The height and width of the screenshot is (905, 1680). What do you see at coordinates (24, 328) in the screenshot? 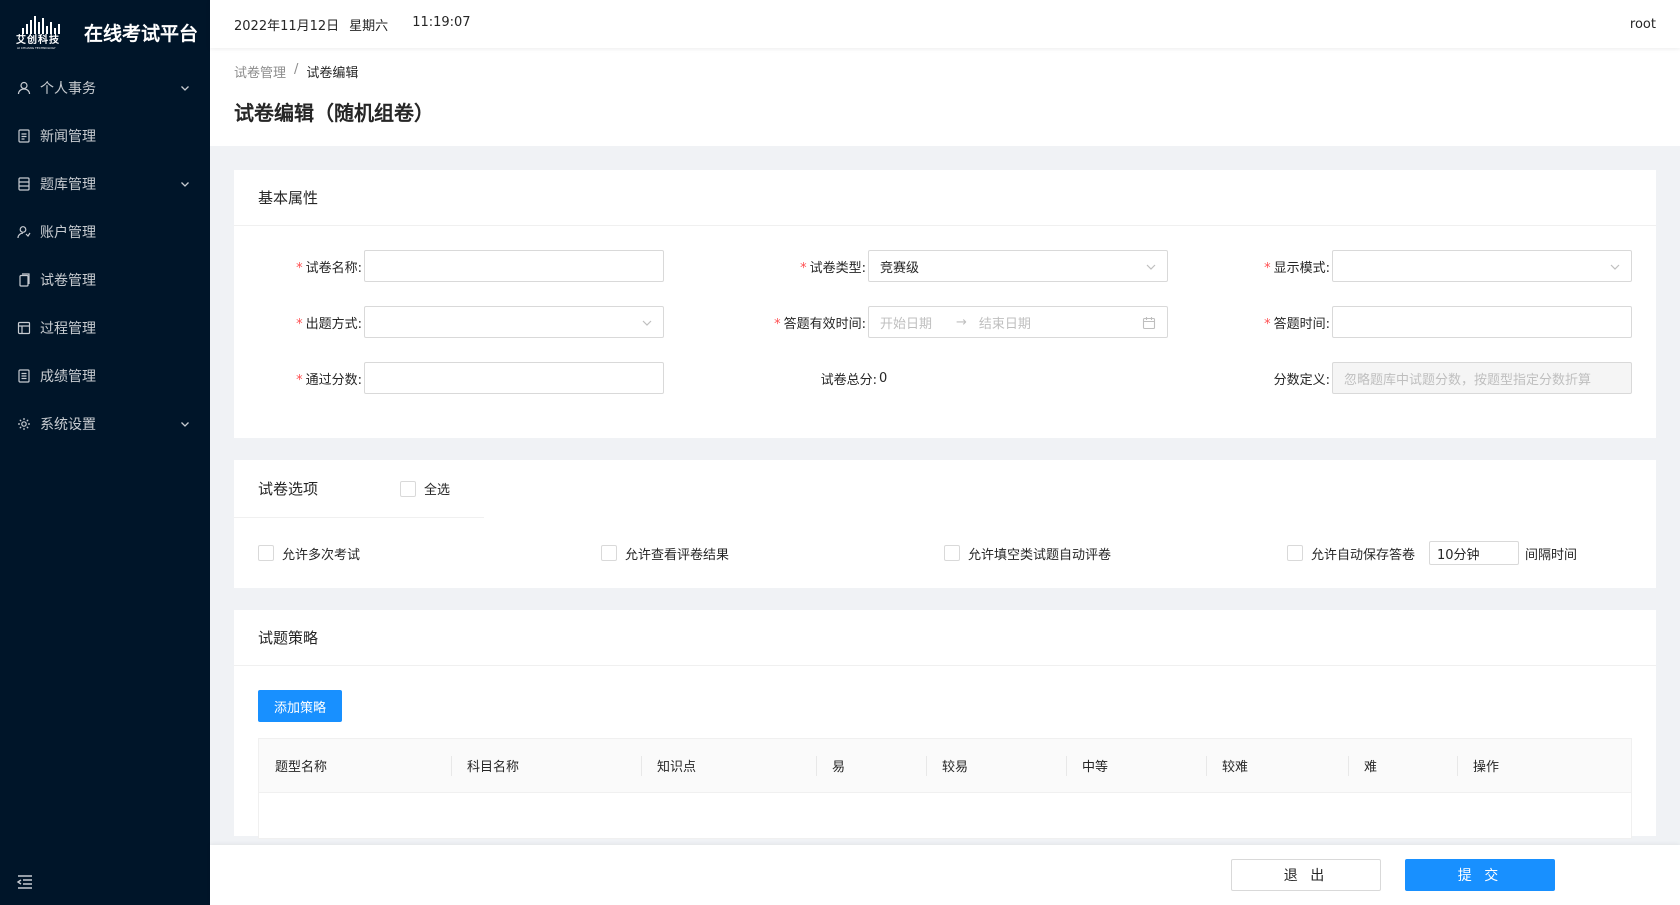
I see `process-icon` at bounding box center [24, 328].